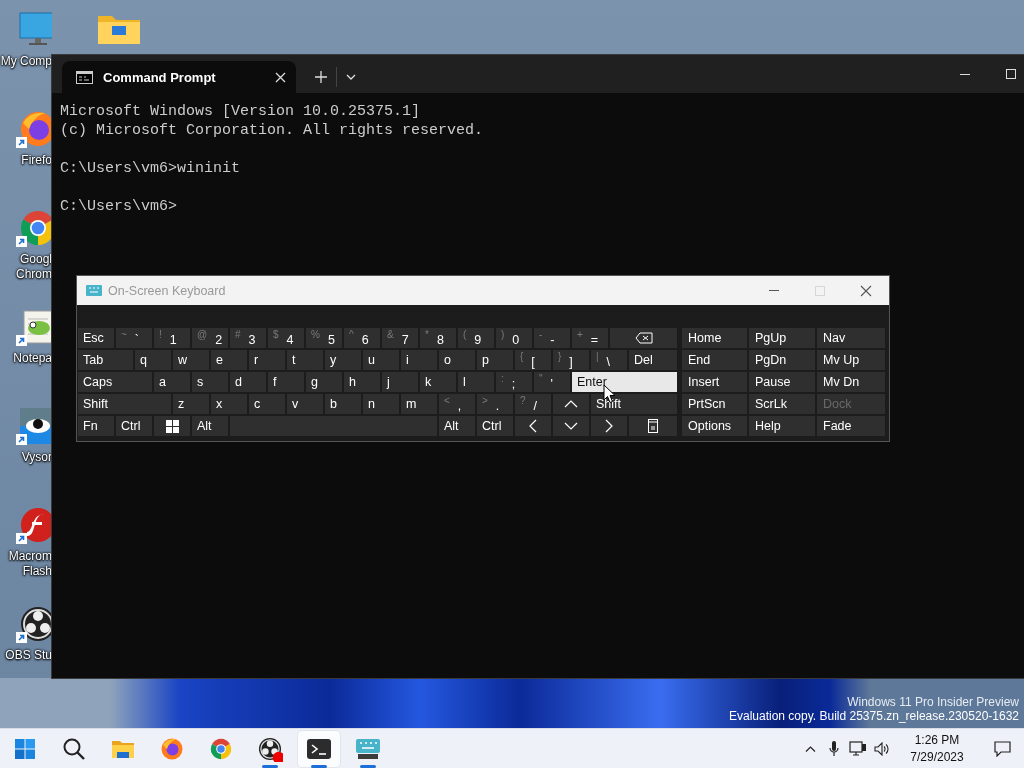 This screenshot has height=768, width=1024. Describe the element at coordinates (96, 426) in the screenshot. I see `keyboard-key: Fn` at that location.